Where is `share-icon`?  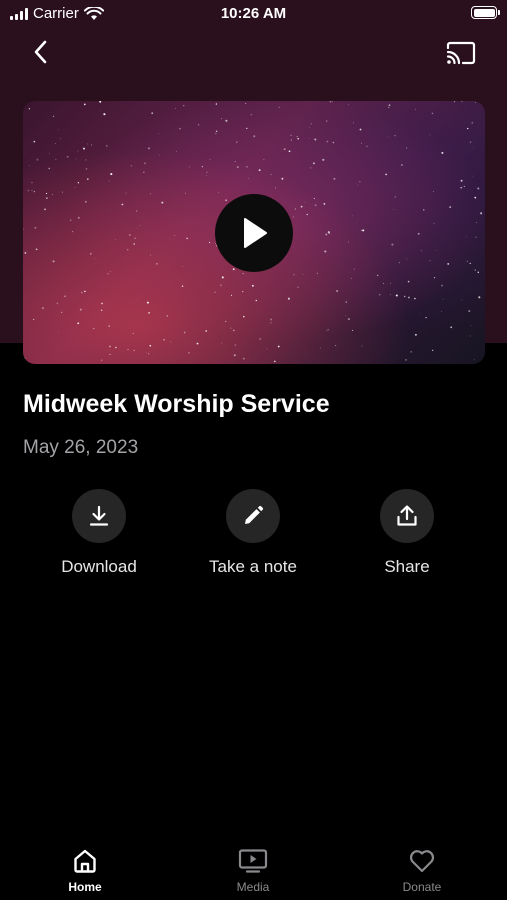 share-icon is located at coordinates (407, 515).